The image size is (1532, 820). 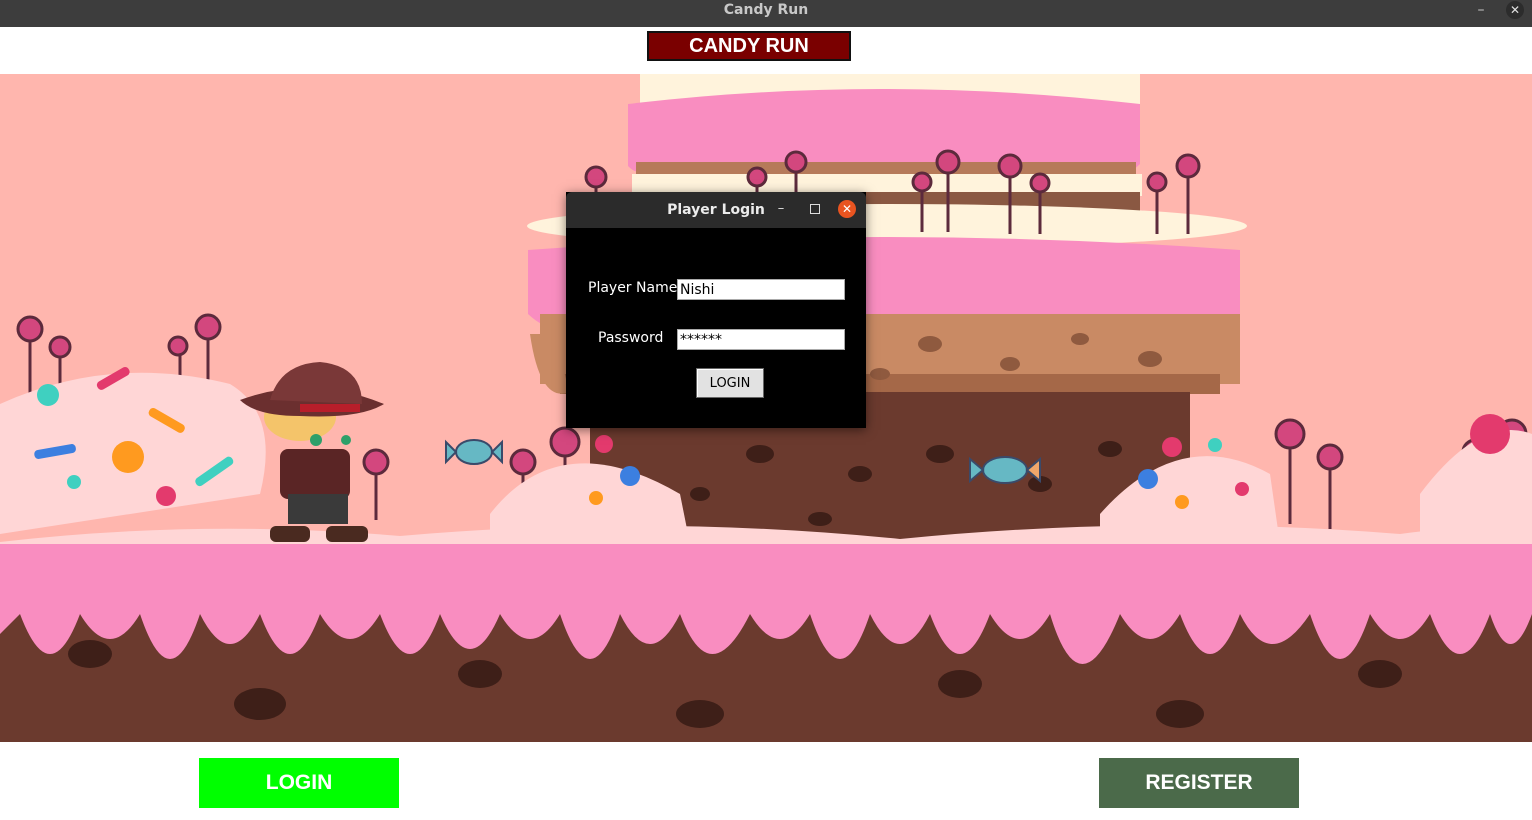 I want to click on window-titlebar: Candy Run – ✕, so click(x=766, y=13).